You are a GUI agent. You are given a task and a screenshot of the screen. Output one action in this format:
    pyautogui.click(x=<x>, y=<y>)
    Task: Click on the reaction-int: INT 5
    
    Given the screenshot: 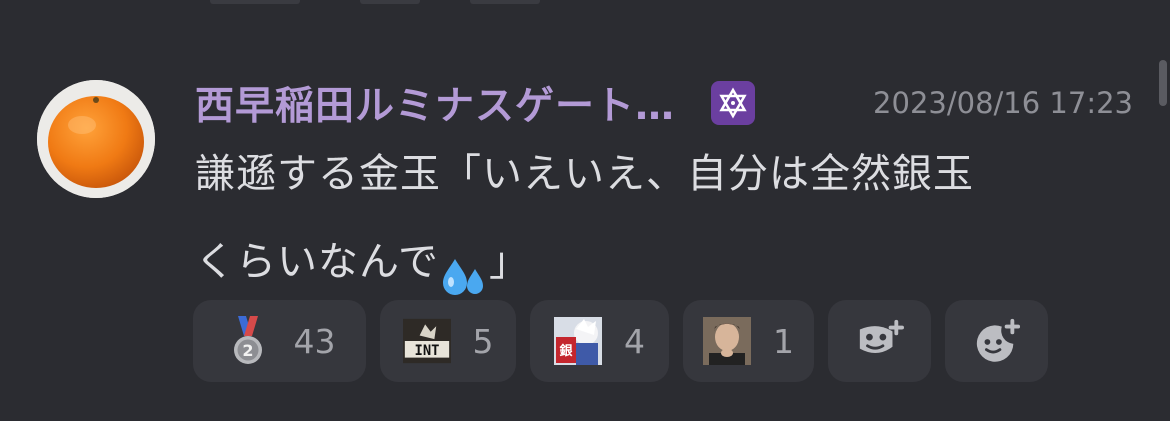 What is the action you would take?
    pyautogui.click(x=448, y=341)
    